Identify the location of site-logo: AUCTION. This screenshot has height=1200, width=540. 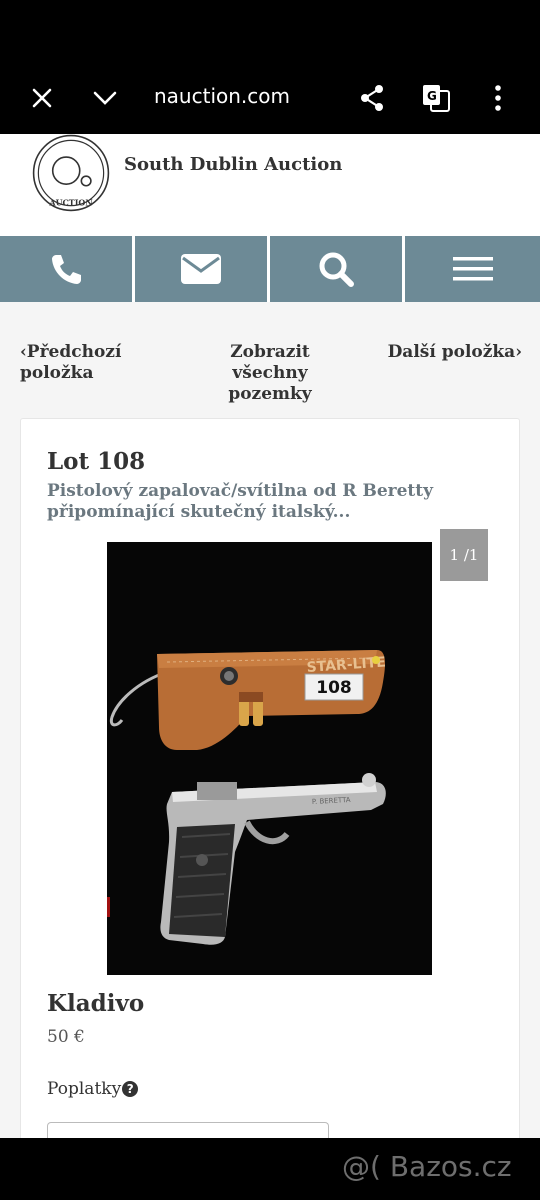
(71, 173).